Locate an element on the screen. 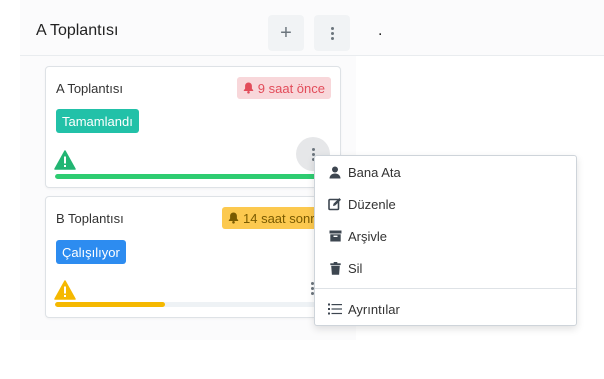  time-text: 14 saat sonra is located at coordinates (282, 218).